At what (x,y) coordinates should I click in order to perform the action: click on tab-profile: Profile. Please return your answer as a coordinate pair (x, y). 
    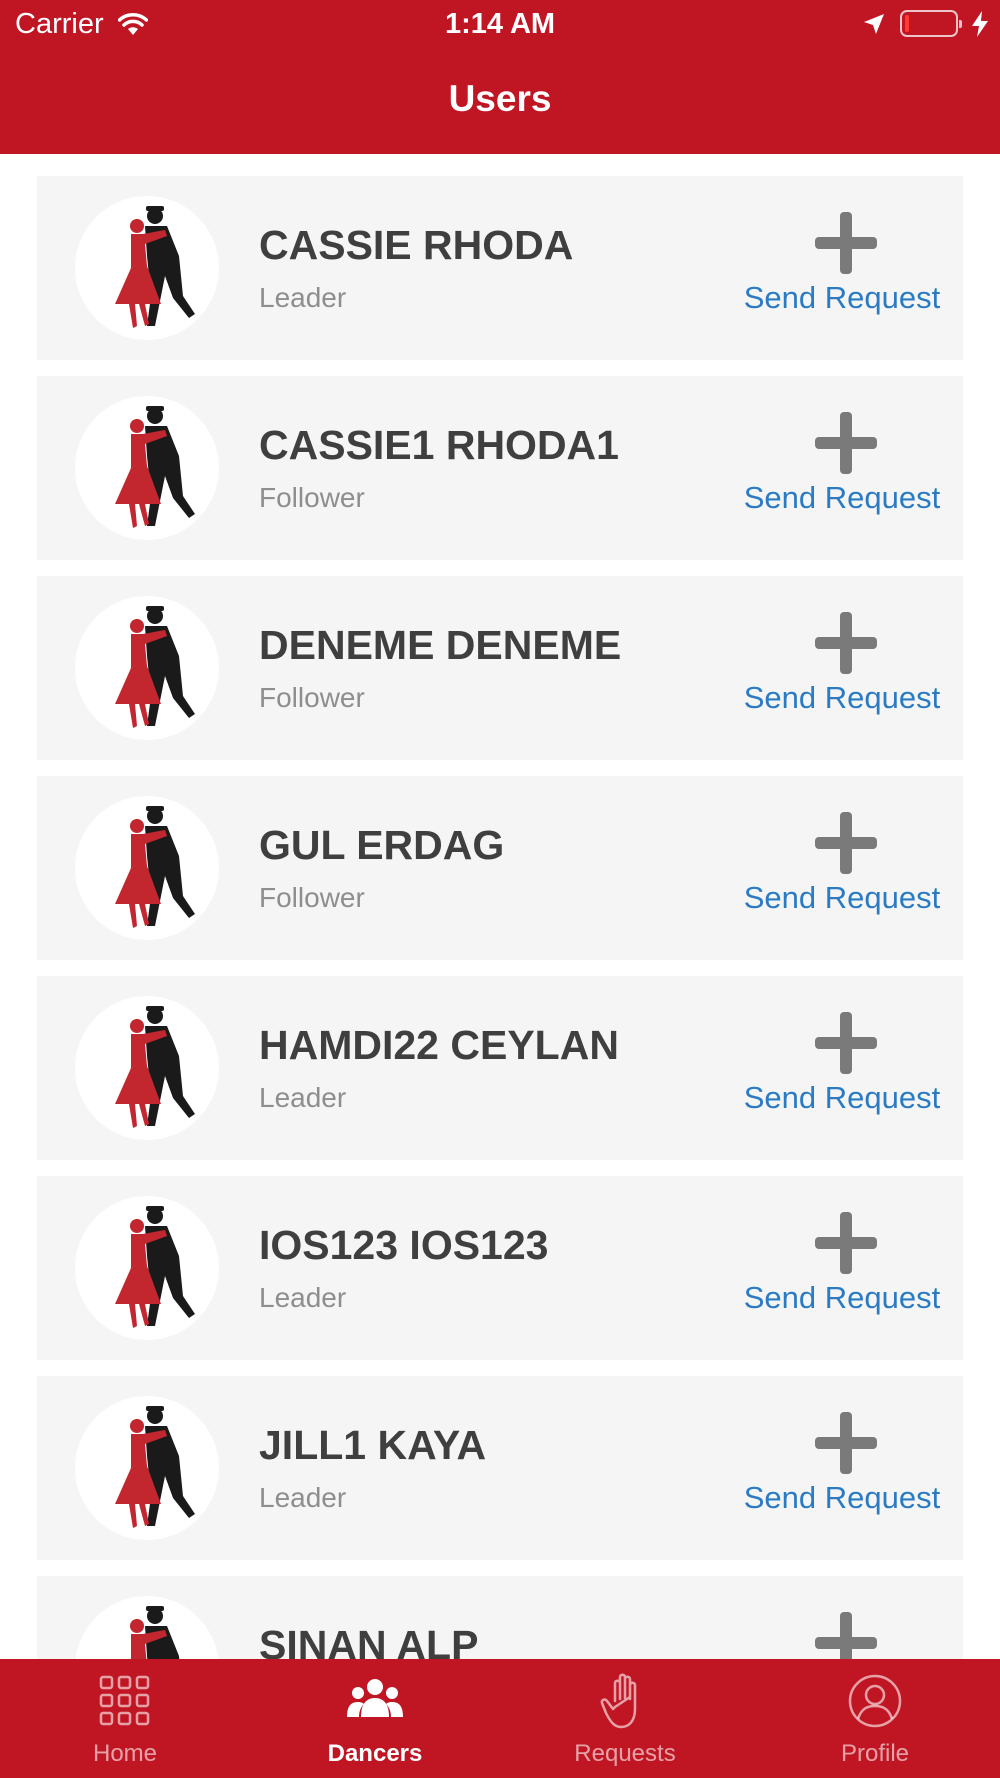
    Looking at the image, I should click on (875, 1718).